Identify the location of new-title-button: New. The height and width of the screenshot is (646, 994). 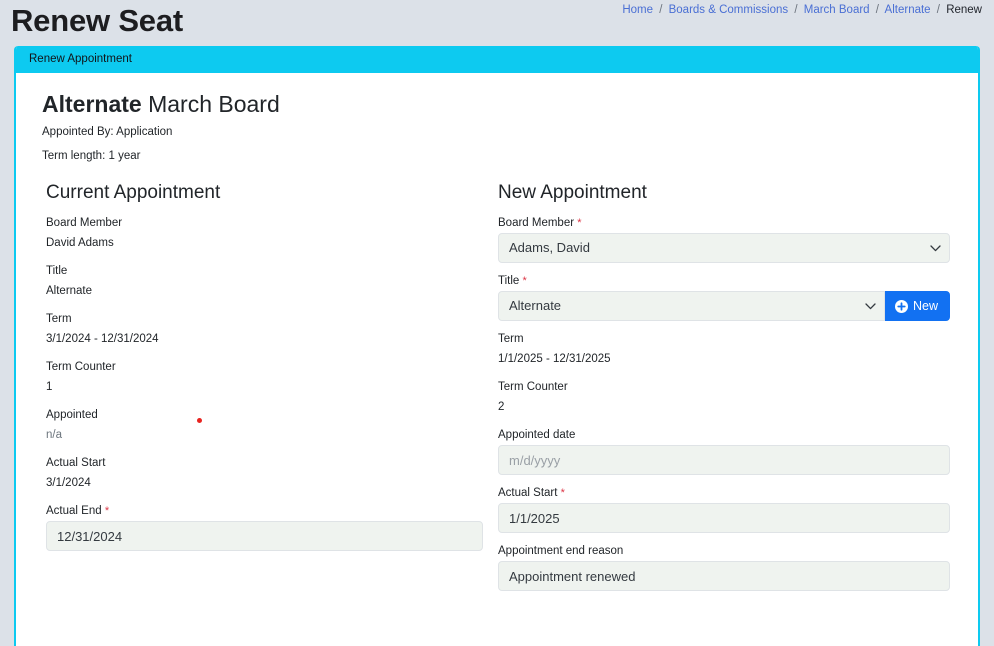
(917, 306).